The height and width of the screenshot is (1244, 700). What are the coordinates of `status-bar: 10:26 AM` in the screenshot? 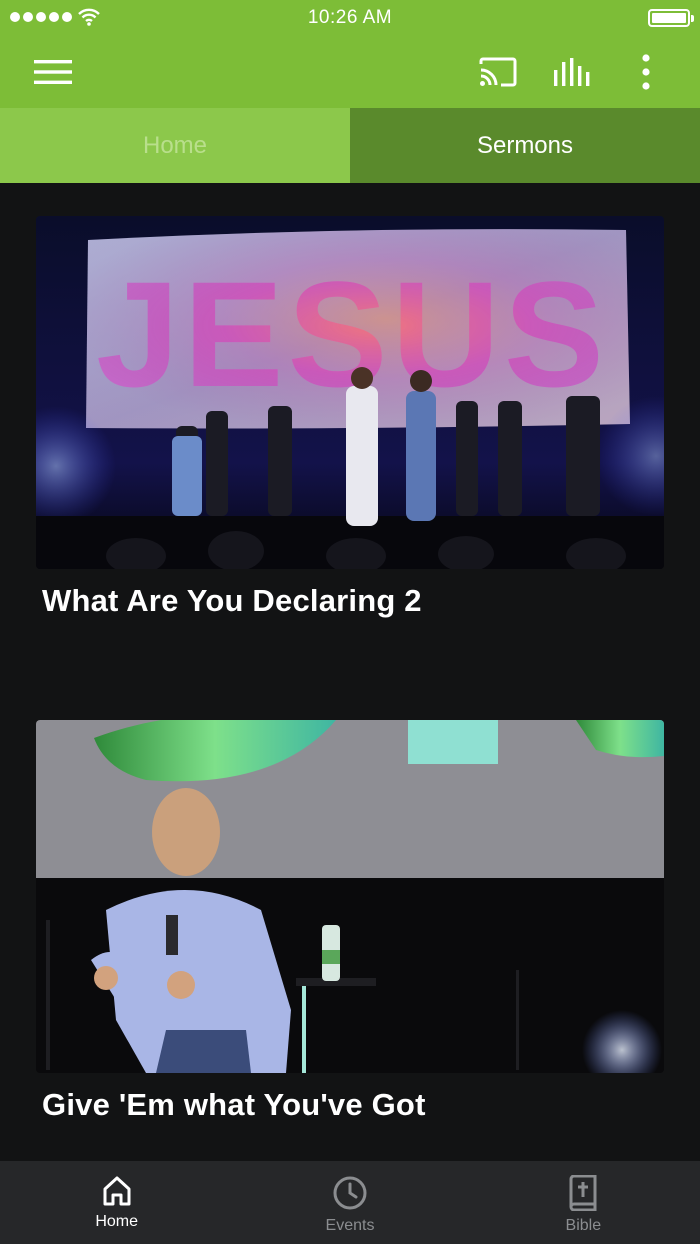 It's located at (350, 18).